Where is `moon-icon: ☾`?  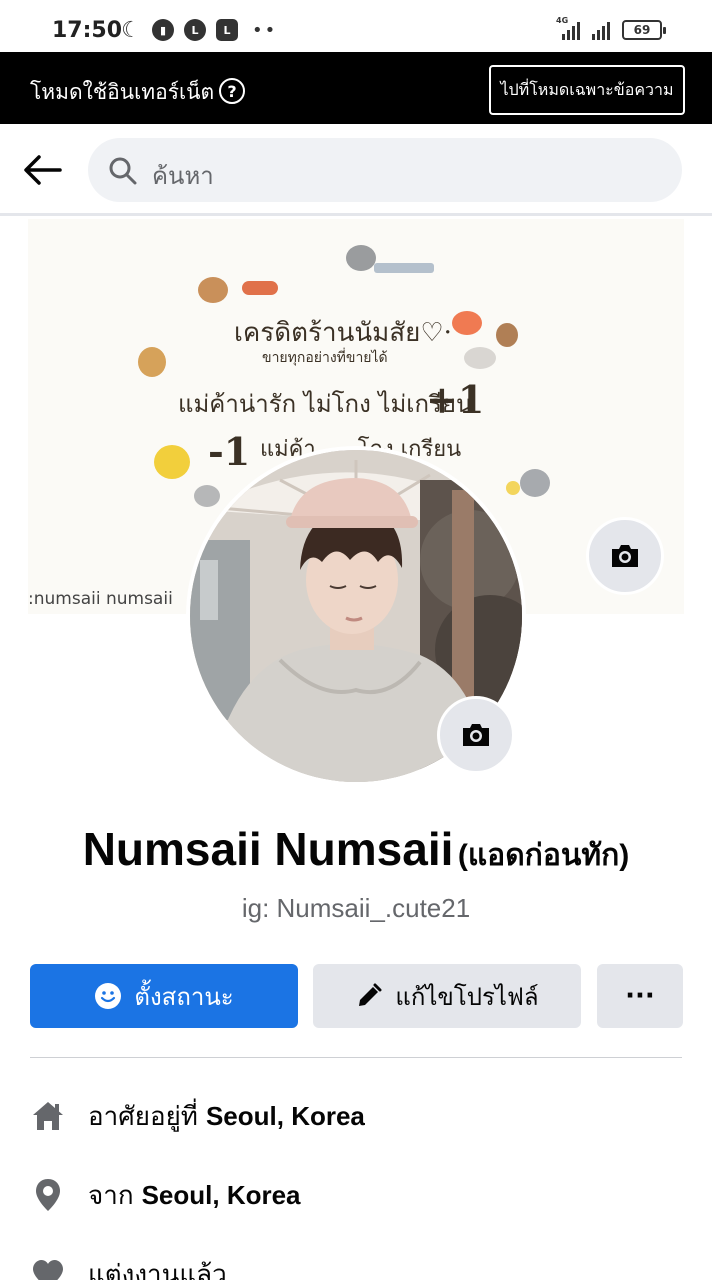
moon-icon: ☾ is located at coordinates (131, 30).